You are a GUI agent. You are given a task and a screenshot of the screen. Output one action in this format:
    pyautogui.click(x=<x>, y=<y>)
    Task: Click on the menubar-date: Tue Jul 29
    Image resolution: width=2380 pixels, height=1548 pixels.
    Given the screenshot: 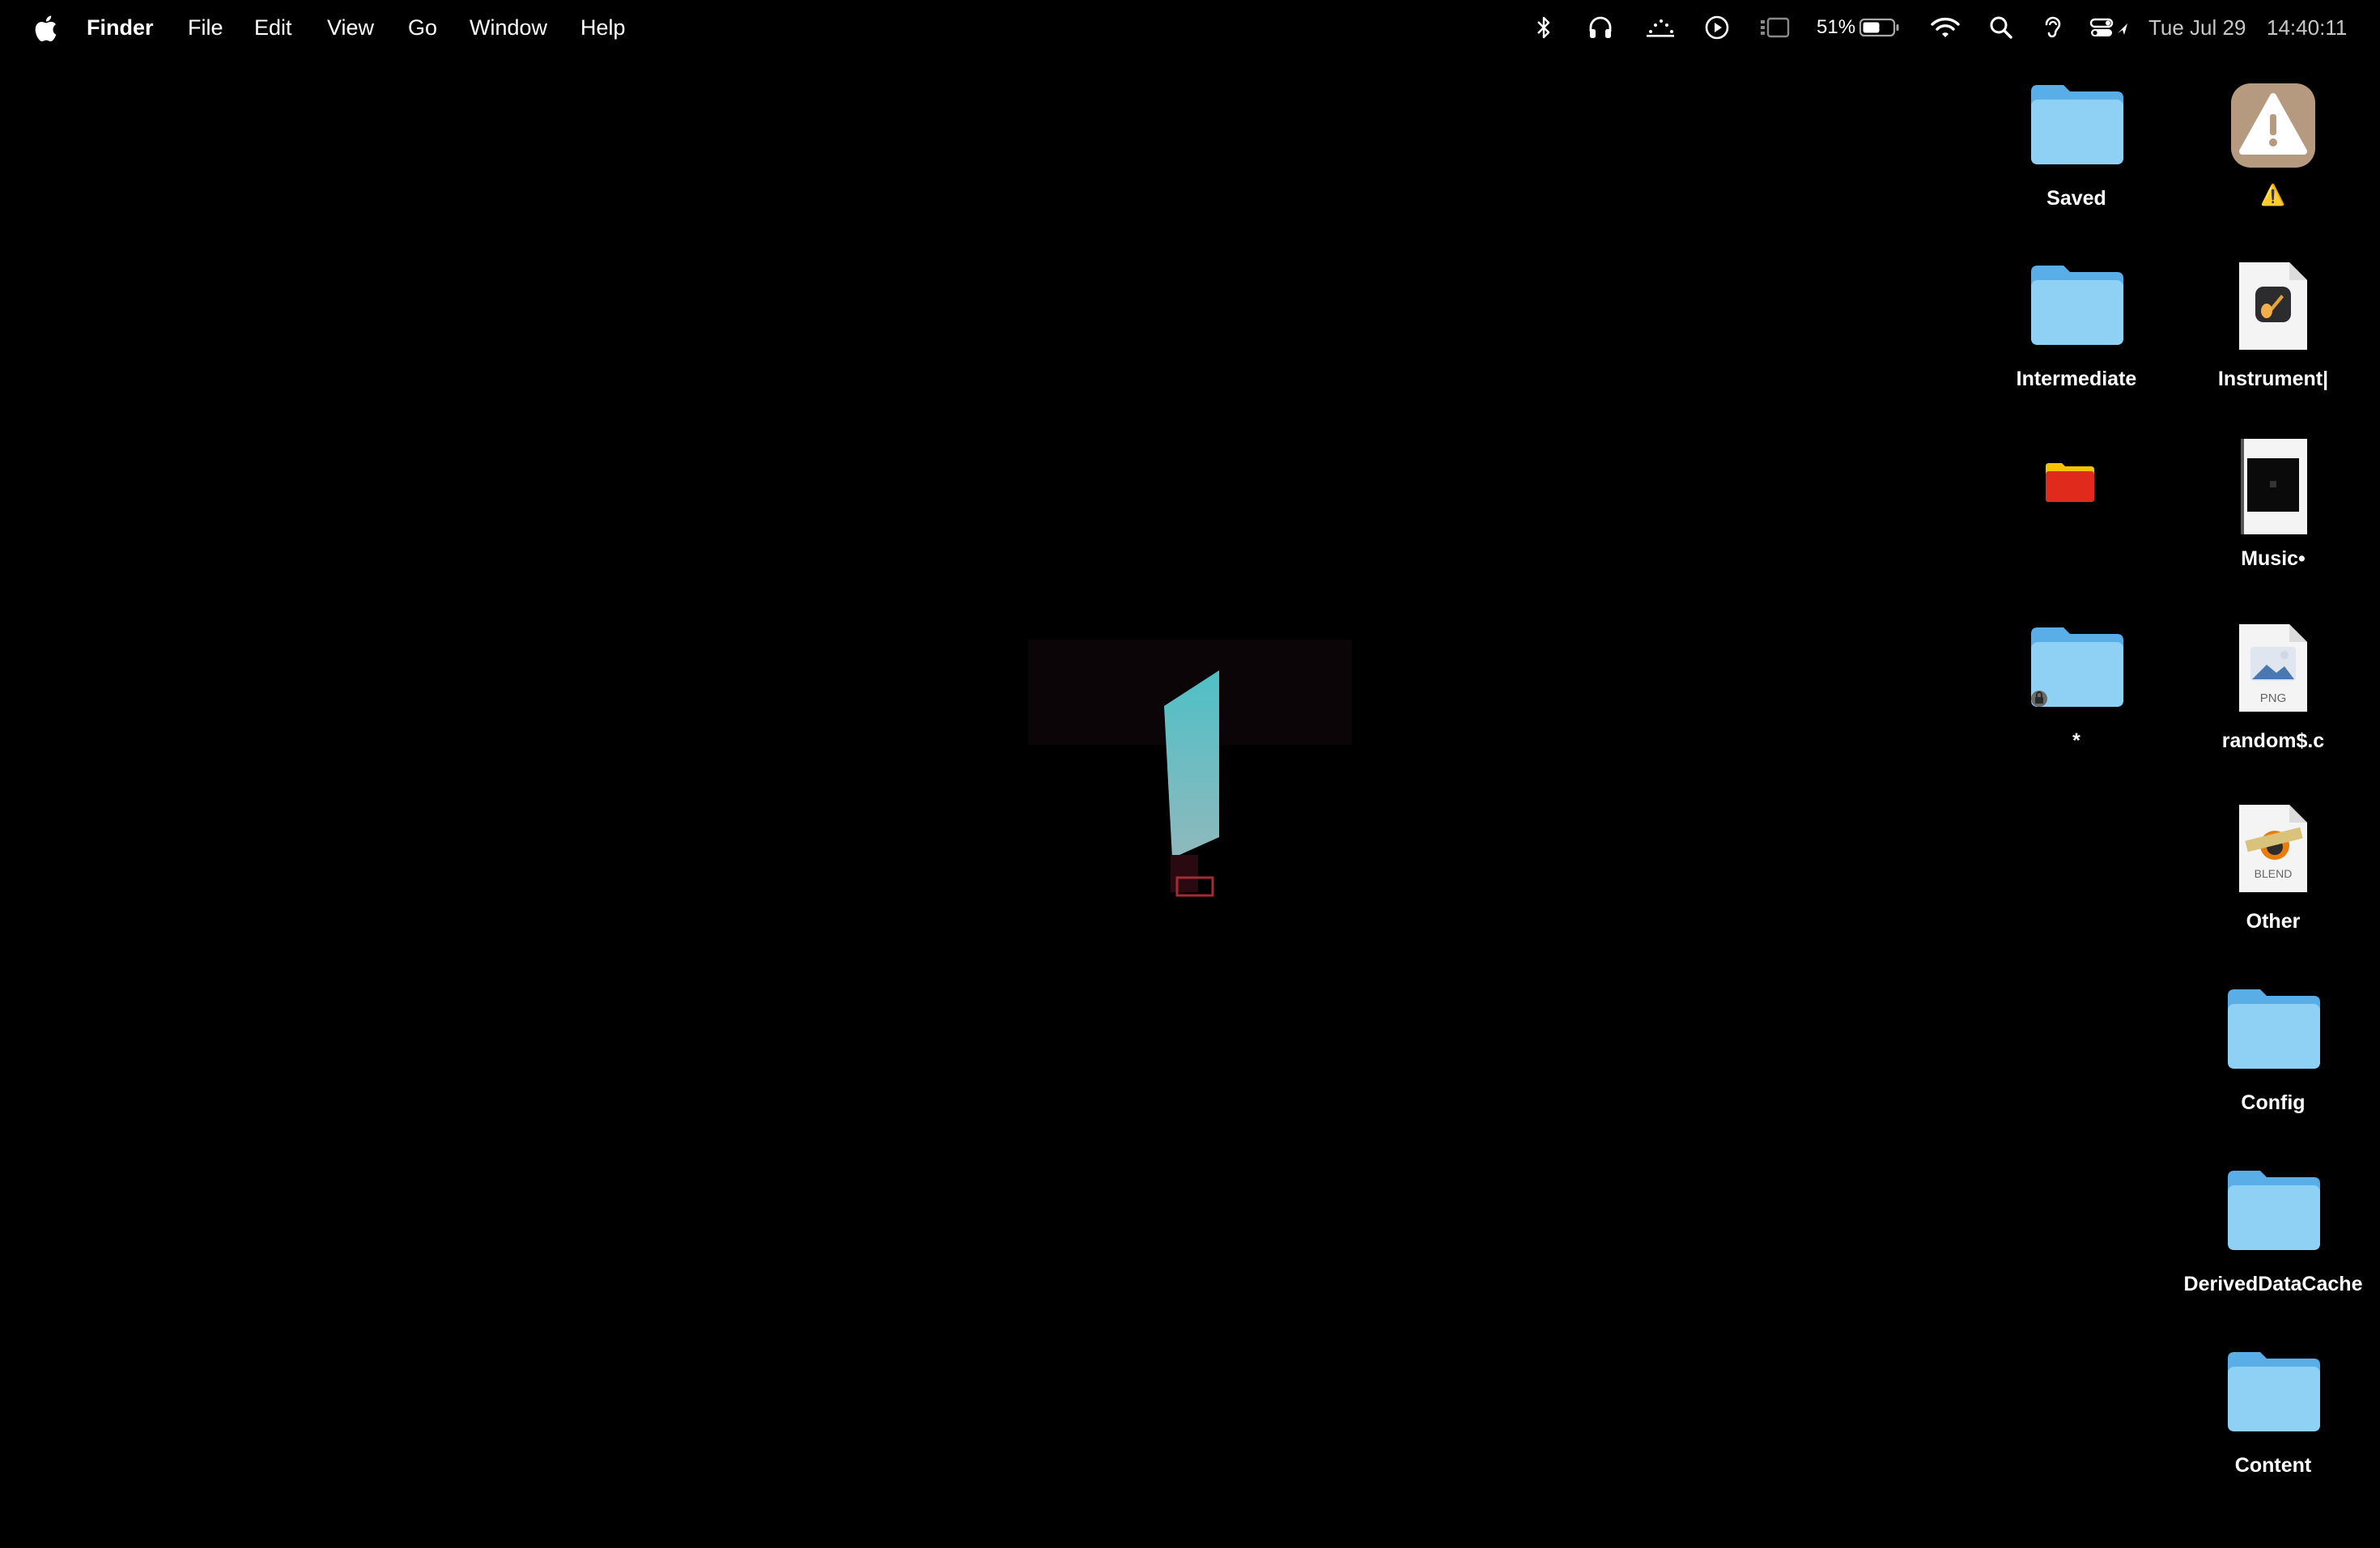 What is the action you would take?
    pyautogui.click(x=2197, y=27)
    